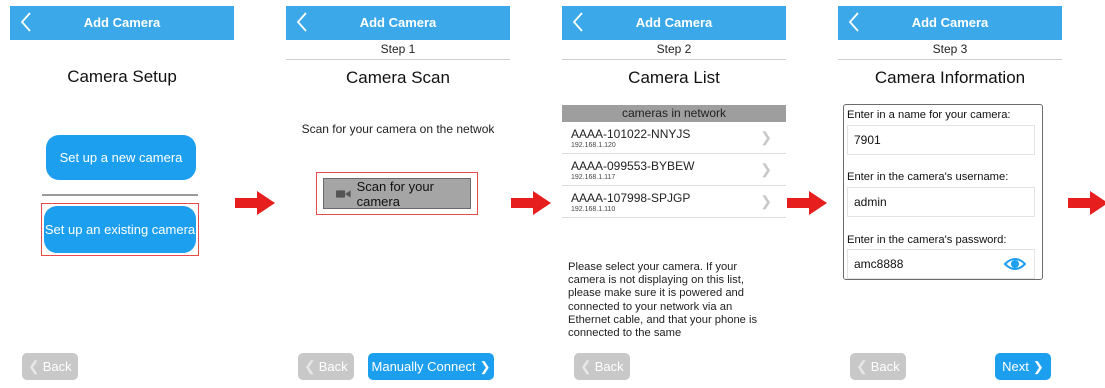 The height and width of the screenshot is (388, 1105). What do you see at coordinates (674, 77) in the screenshot?
I see `page-title: Camera List` at bounding box center [674, 77].